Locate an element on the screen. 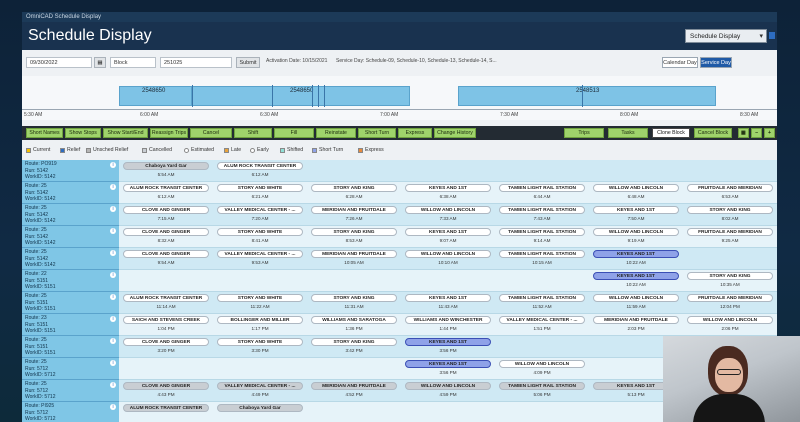  trip-stop: WILLOW AND LINCOLN 9:19 AM is located at coordinates (636, 237).